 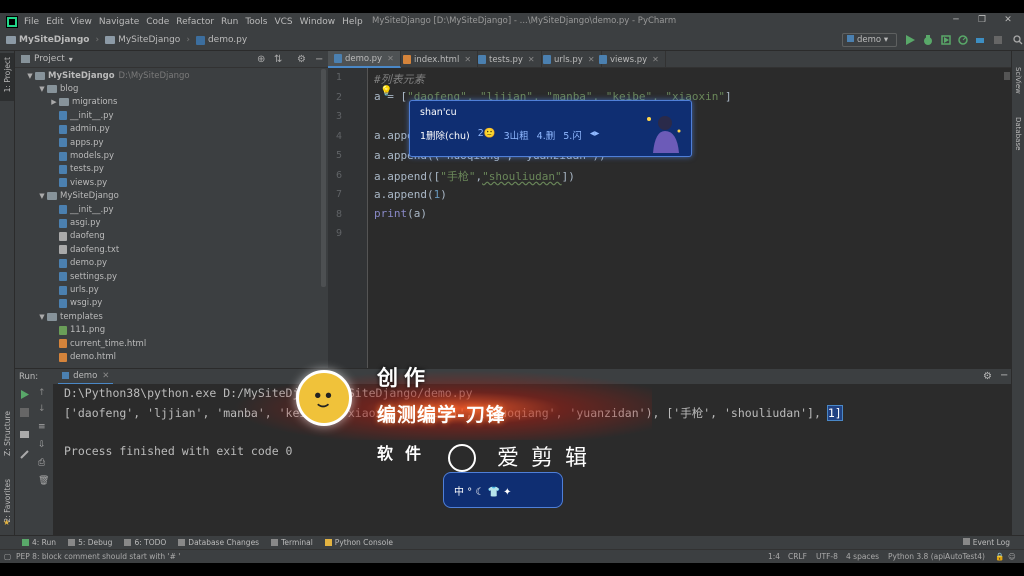 What do you see at coordinates (74, 289) in the screenshot?
I see `tree-file: urls.py` at bounding box center [74, 289].